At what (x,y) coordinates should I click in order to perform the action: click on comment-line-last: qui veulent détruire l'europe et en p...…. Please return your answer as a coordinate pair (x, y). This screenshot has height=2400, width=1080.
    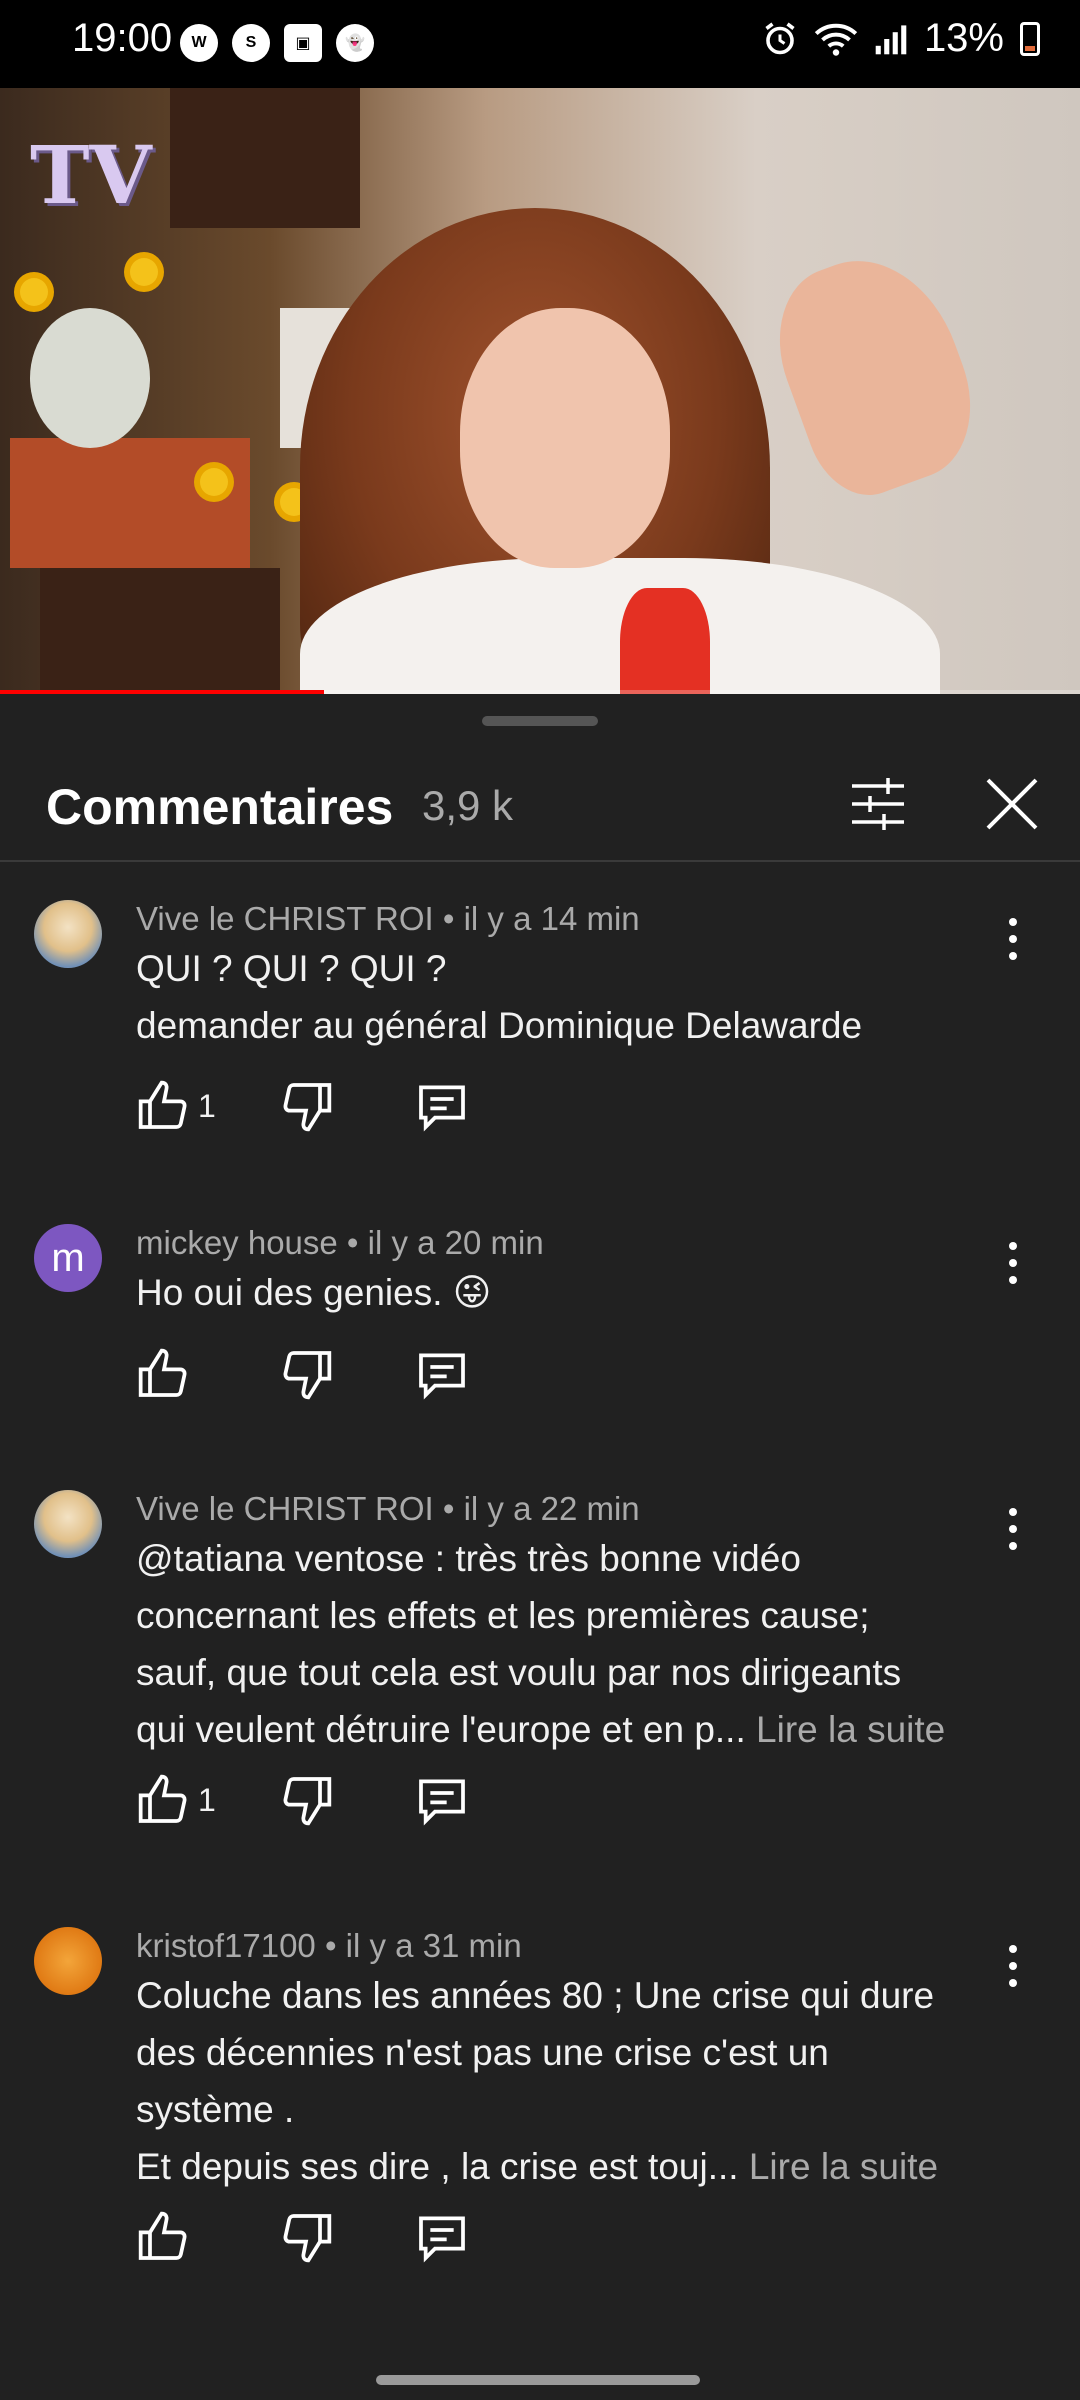
    Looking at the image, I should click on (571, 1729).